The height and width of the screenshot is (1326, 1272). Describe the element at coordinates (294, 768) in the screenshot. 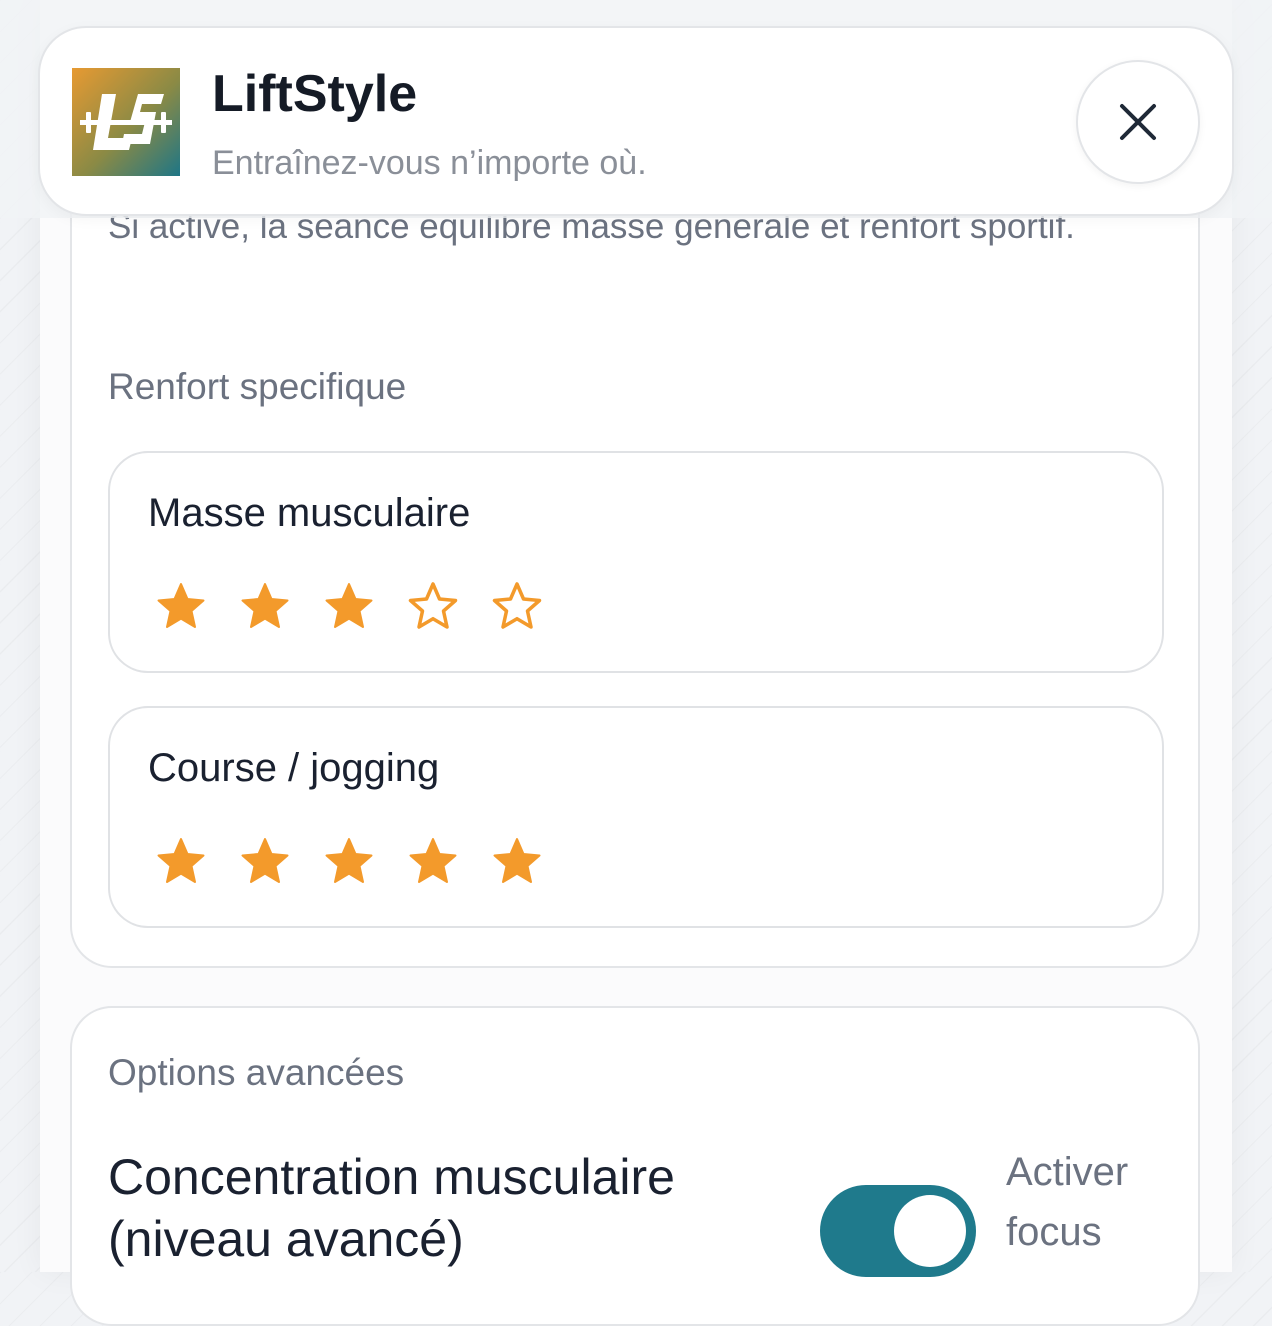

I see `sport-name: Course / jogging` at that location.